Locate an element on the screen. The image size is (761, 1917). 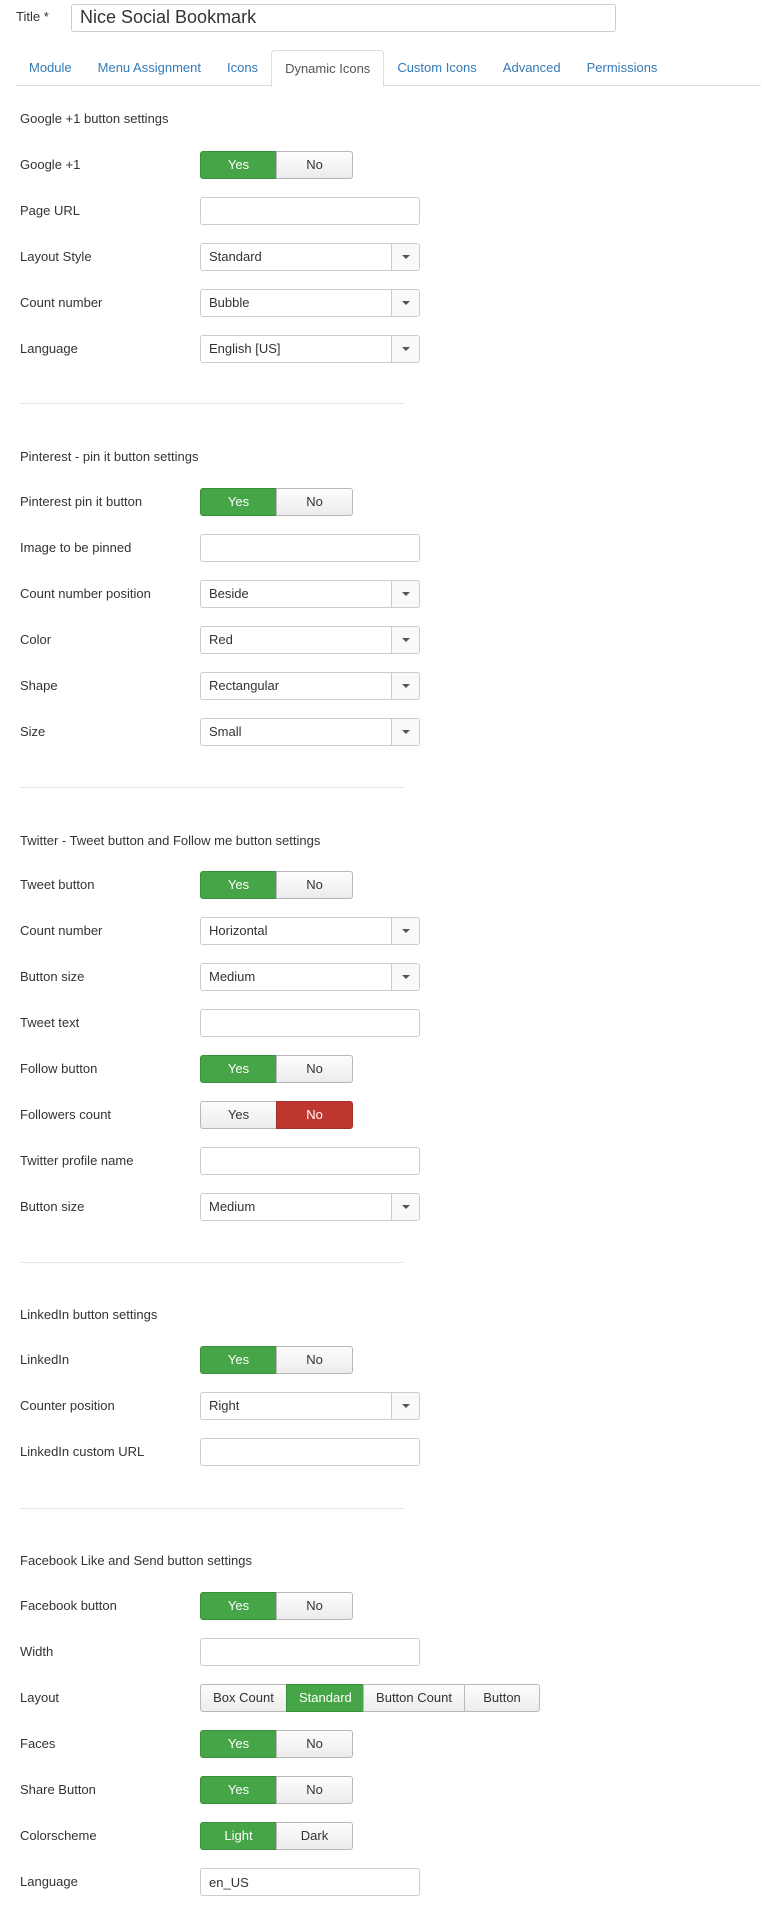
twitter-profile-row: Twitter profile name is located at coordinates (380, 1161).